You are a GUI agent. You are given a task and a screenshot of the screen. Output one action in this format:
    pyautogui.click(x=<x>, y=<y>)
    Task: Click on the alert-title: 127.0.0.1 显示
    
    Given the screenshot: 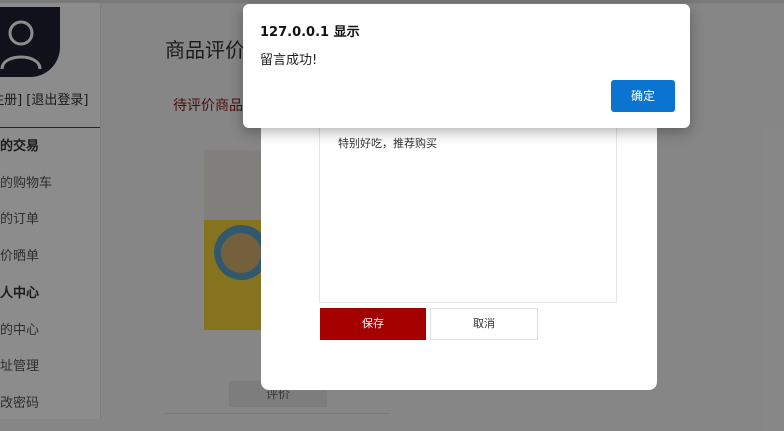 What is the action you would take?
    pyautogui.click(x=310, y=32)
    